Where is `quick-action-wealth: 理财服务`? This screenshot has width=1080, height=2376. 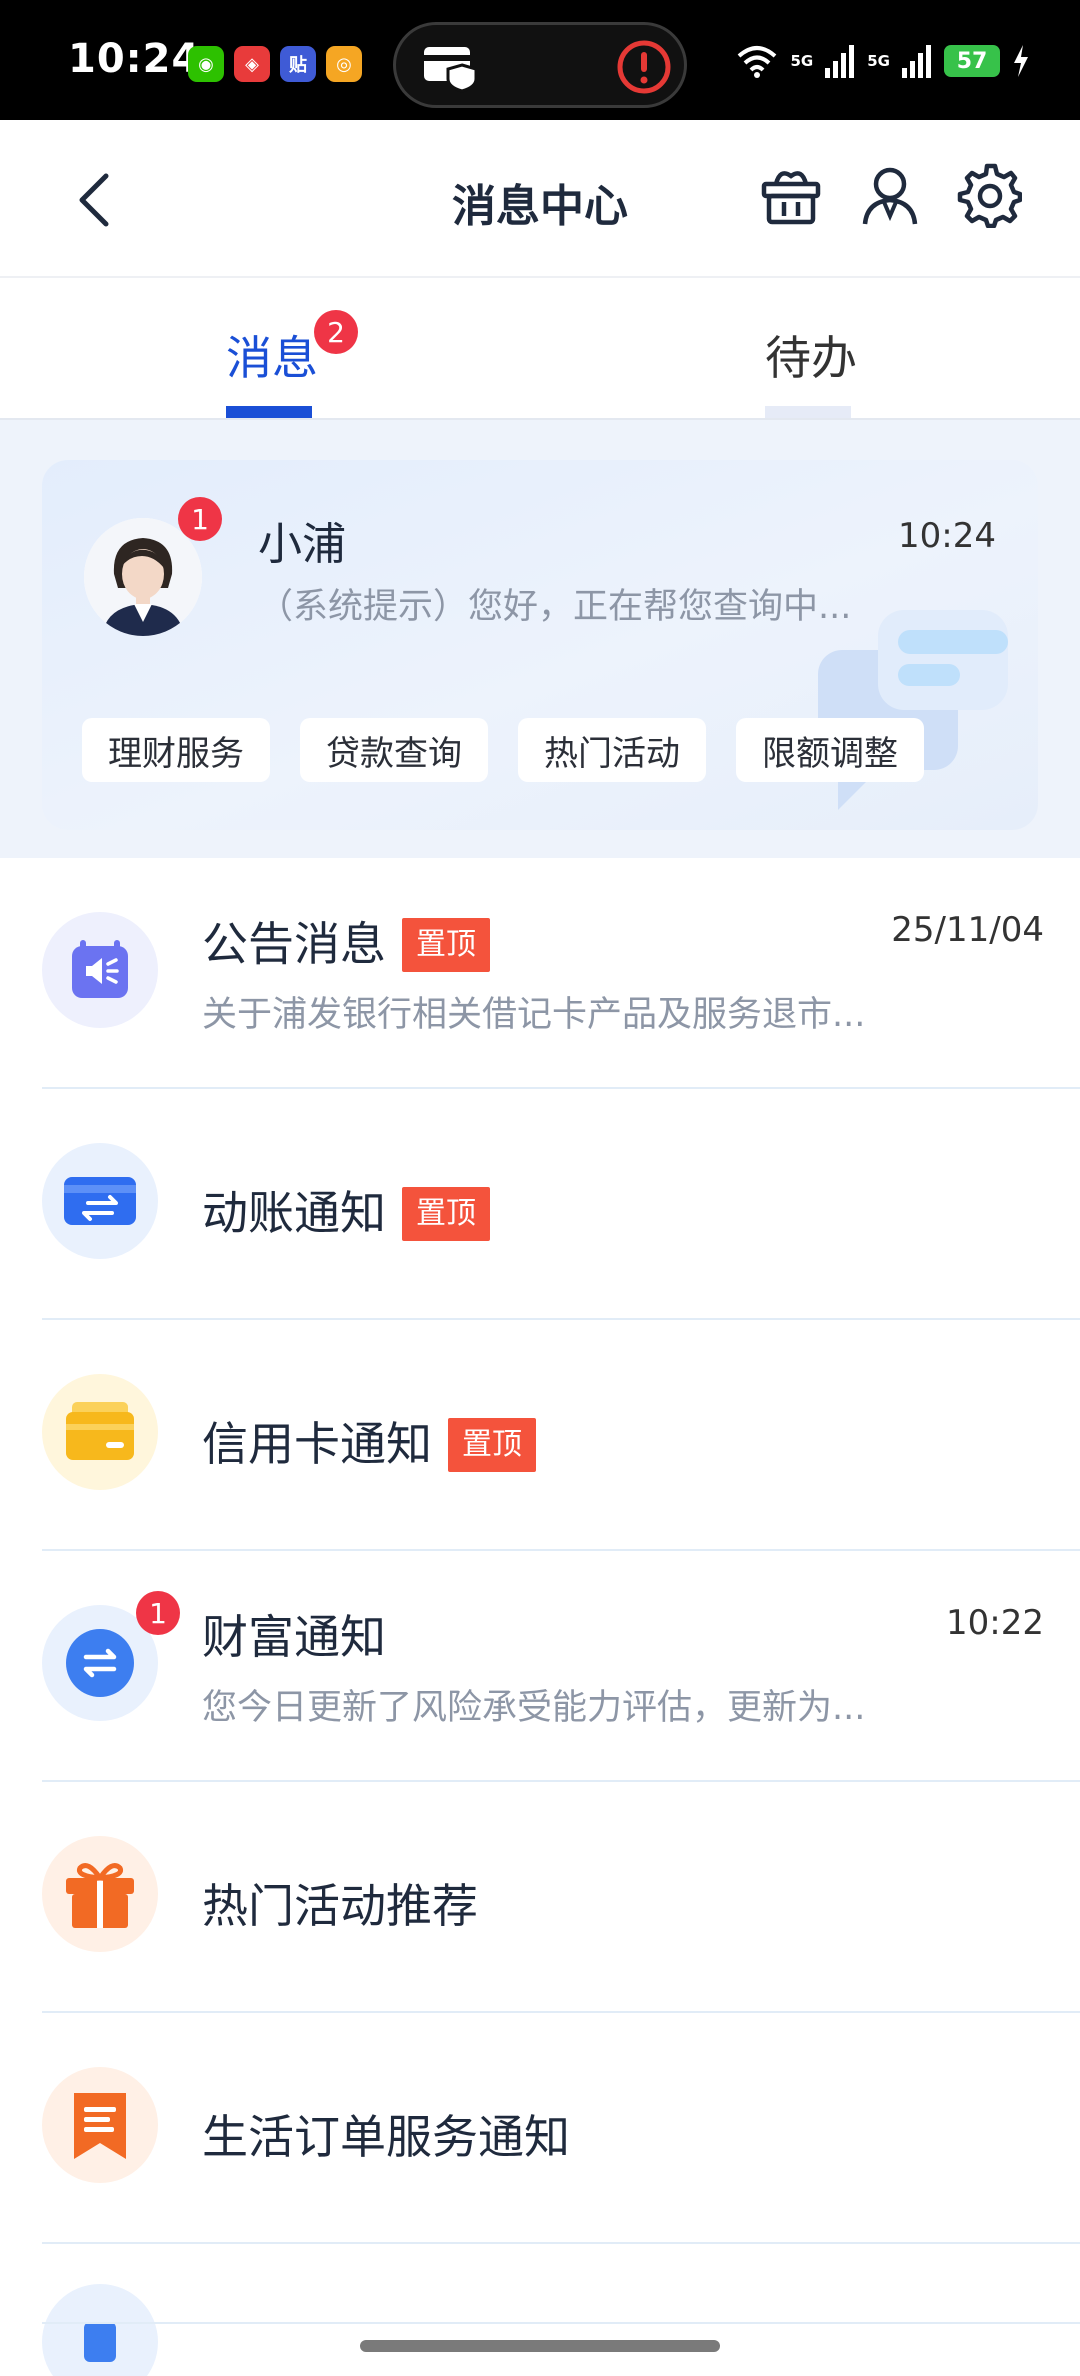 quick-action-wealth: 理财服务 is located at coordinates (176, 750).